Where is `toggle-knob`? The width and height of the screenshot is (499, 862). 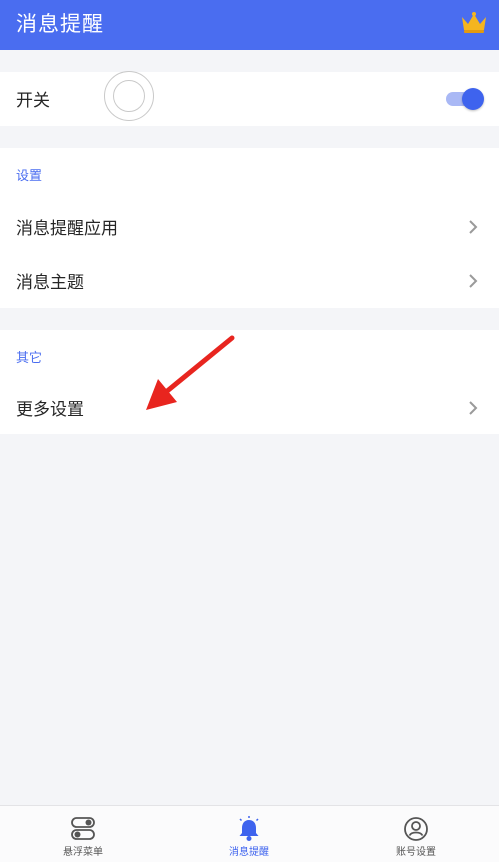 toggle-knob is located at coordinates (473, 99).